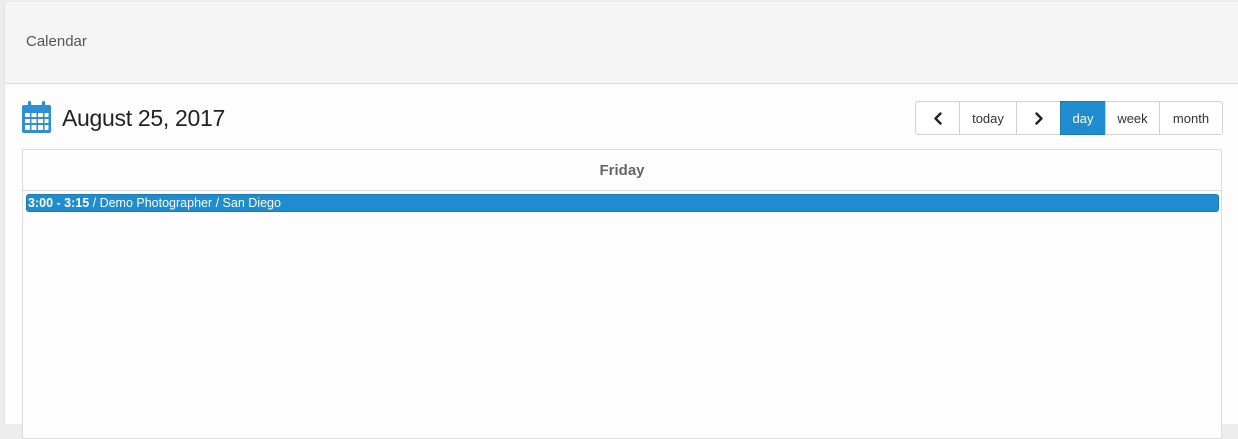  What do you see at coordinates (622, 170) in the screenshot?
I see `day-column-header: Friday` at bounding box center [622, 170].